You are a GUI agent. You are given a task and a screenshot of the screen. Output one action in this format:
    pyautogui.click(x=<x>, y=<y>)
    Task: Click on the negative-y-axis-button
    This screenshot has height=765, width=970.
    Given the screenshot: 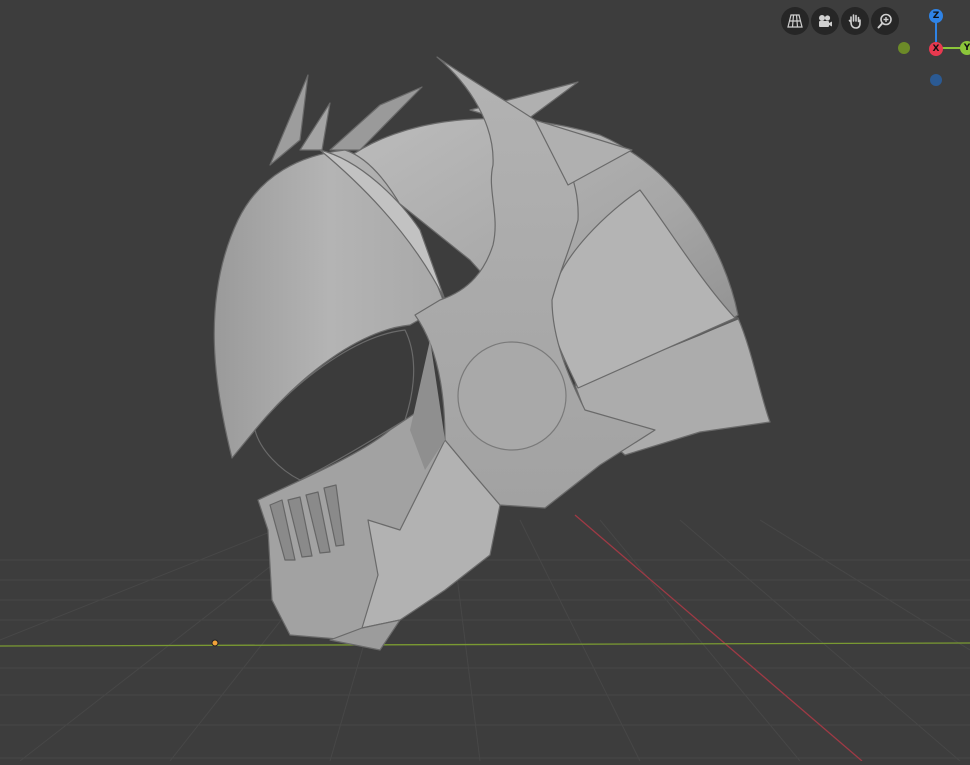 What is the action you would take?
    pyautogui.click(x=904, y=48)
    